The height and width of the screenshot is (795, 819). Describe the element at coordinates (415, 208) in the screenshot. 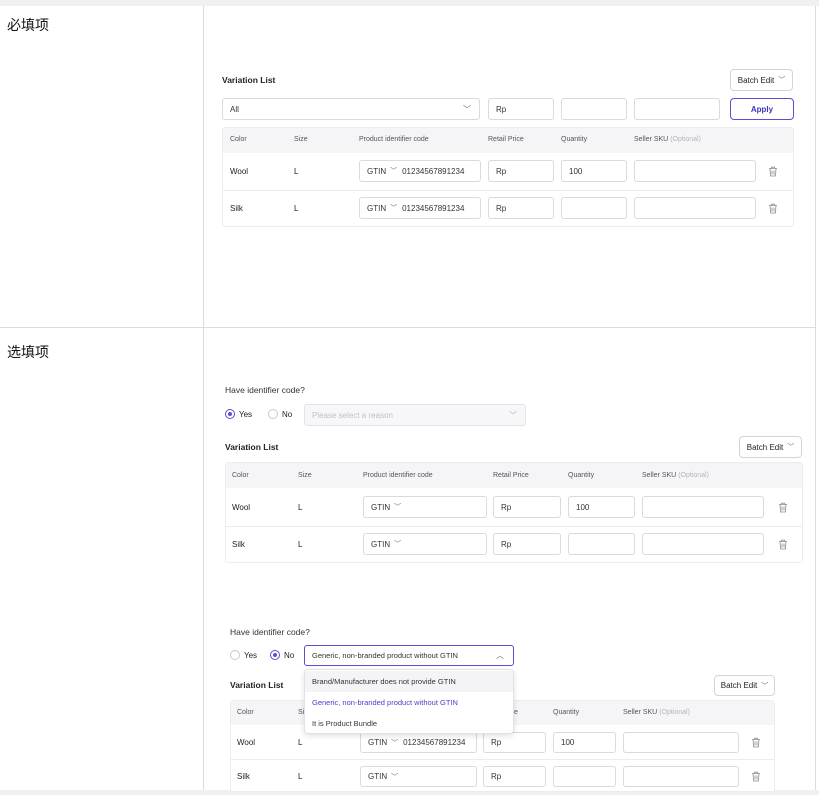

I see `identifier-value: GTIN ﹀ 01234567891234` at that location.